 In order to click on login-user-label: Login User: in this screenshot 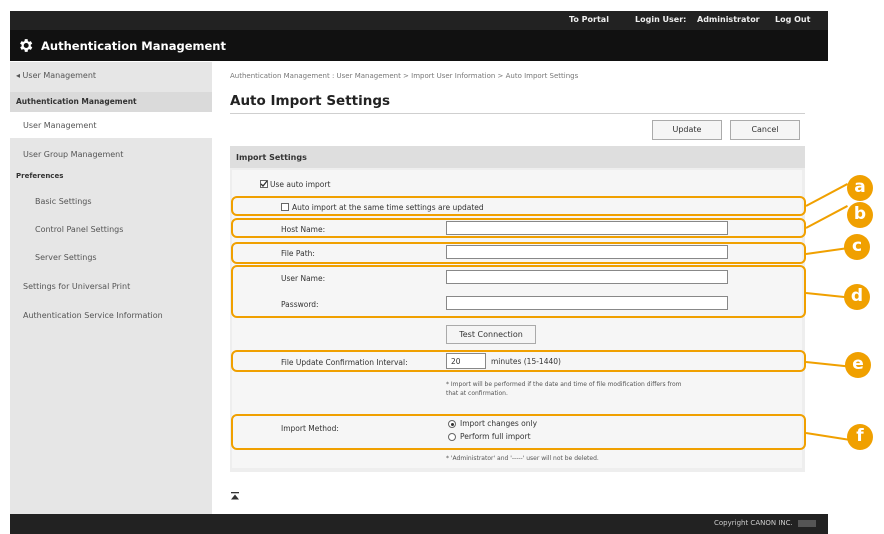, I will do `click(661, 19)`.